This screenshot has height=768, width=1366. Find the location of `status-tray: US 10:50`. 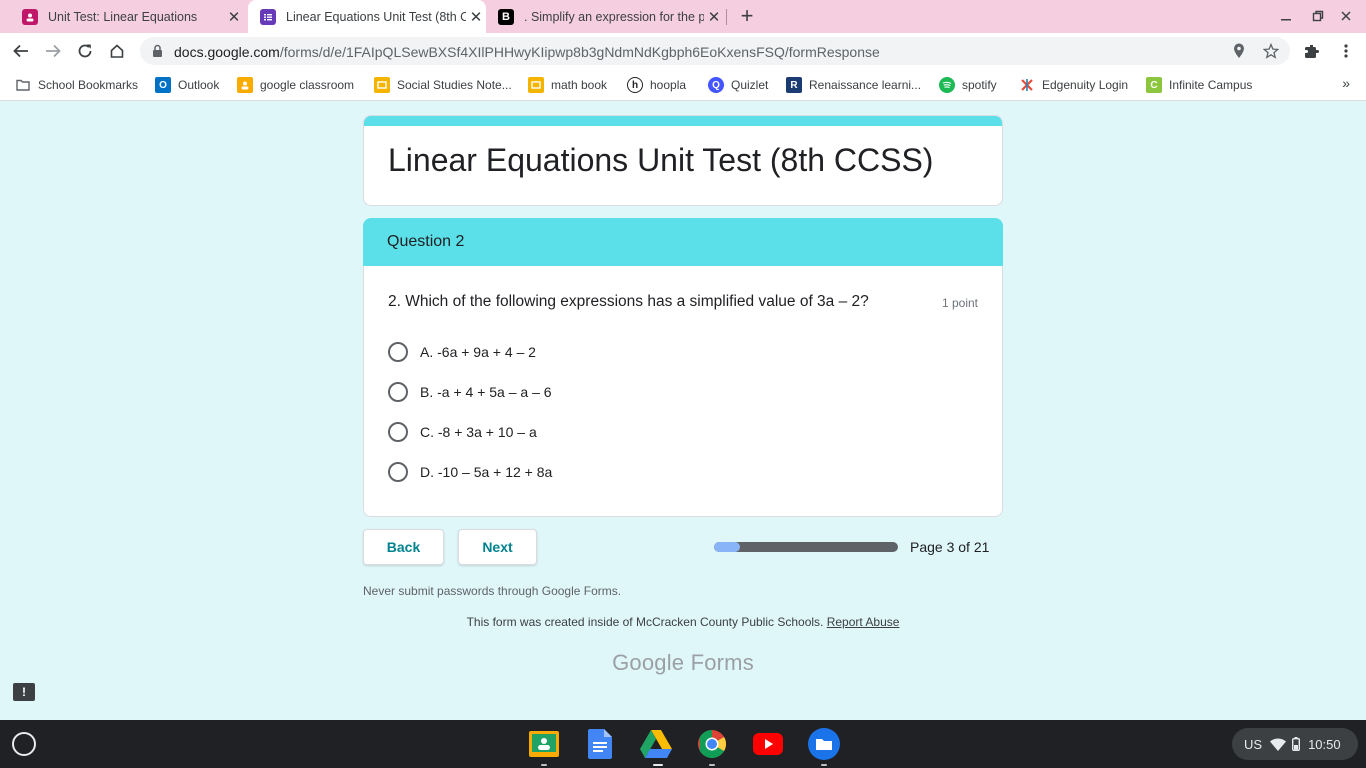

status-tray: US 10:50 is located at coordinates (1295, 744).